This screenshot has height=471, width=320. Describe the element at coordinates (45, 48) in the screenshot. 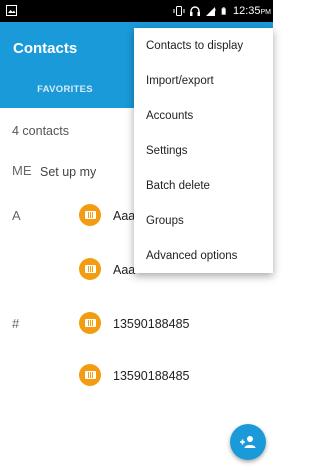

I see `app-title: Contacts` at that location.